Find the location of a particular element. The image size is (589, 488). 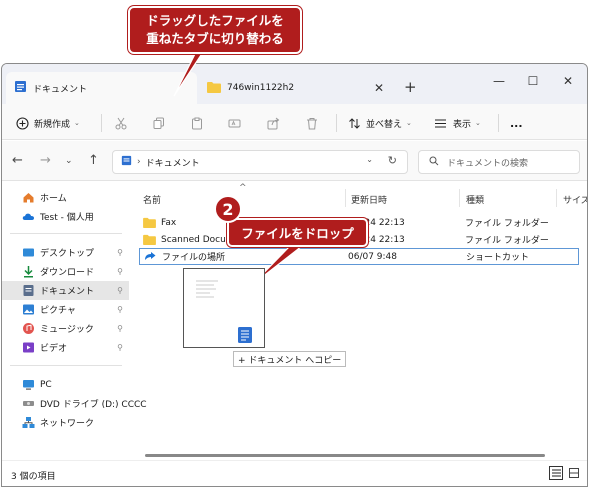

step-badge: 2 is located at coordinates (228, 209).